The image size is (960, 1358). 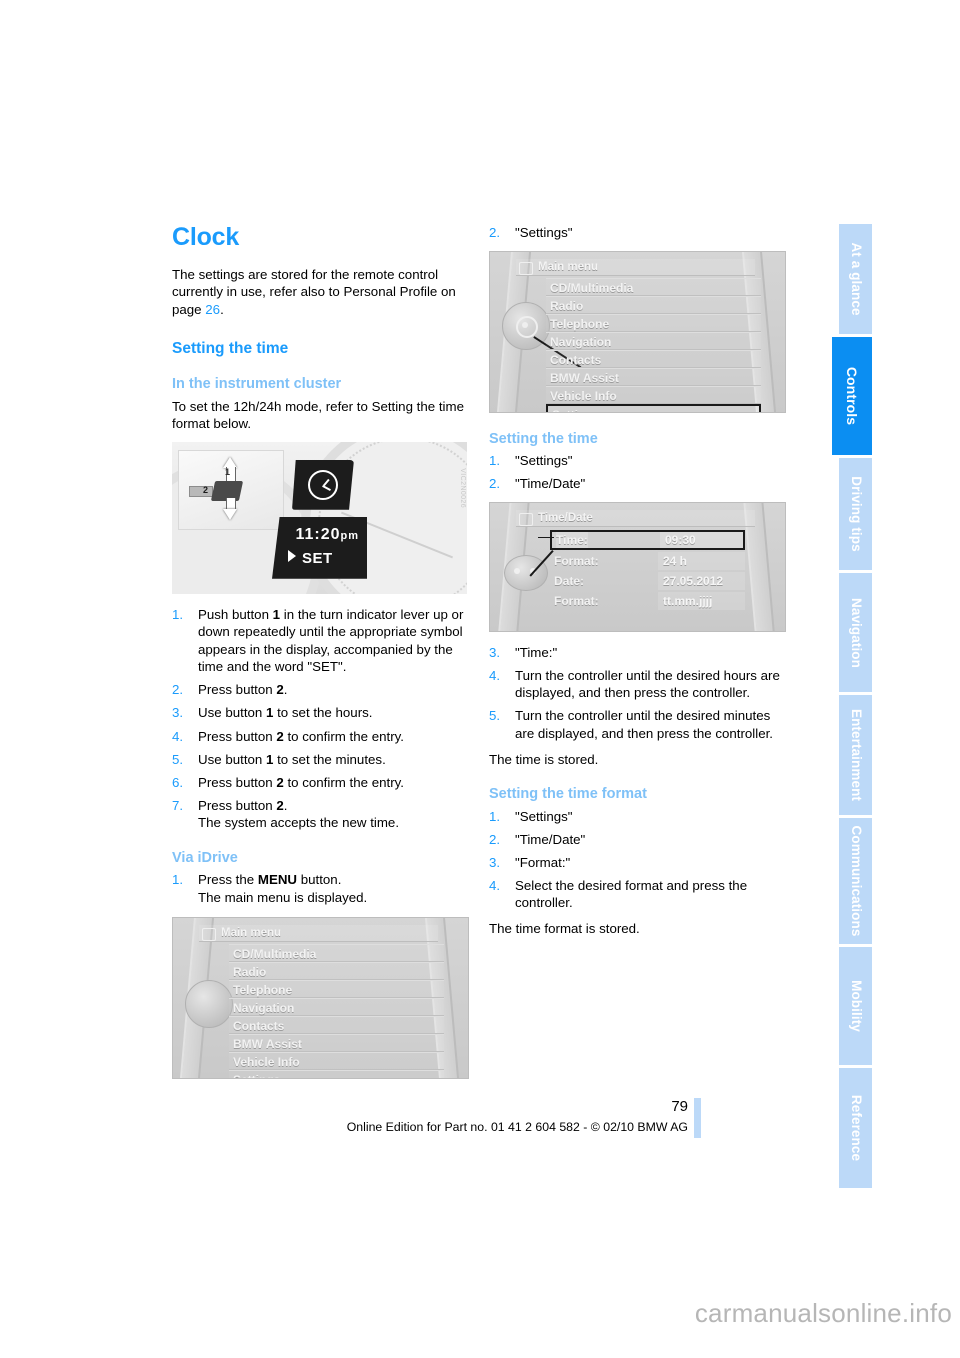 What do you see at coordinates (653, 407) in the screenshot?
I see `menu-item-selected: Settings` at bounding box center [653, 407].